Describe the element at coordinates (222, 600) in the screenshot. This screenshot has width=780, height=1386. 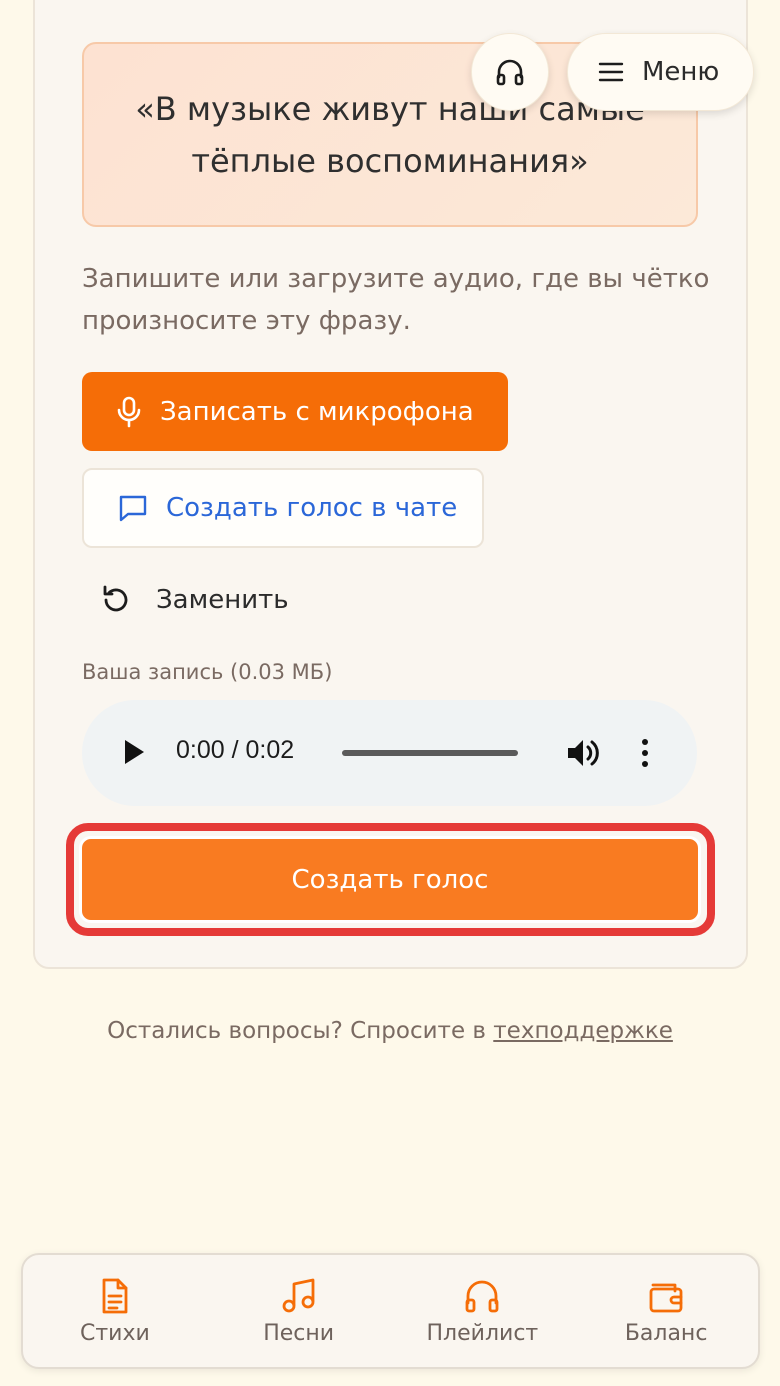
I see `replace-label: Заменить` at that location.